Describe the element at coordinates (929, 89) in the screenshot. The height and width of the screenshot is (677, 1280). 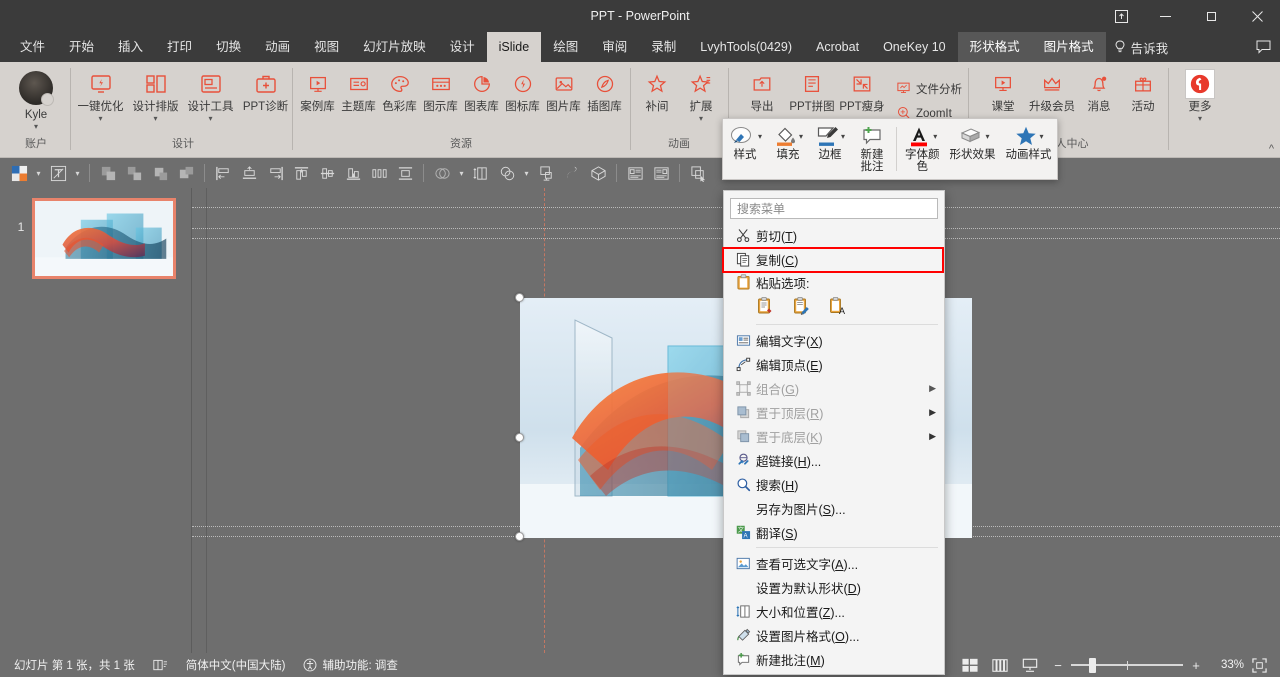
I see `ribbon-button-file-analysis: 文件分析` at that location.